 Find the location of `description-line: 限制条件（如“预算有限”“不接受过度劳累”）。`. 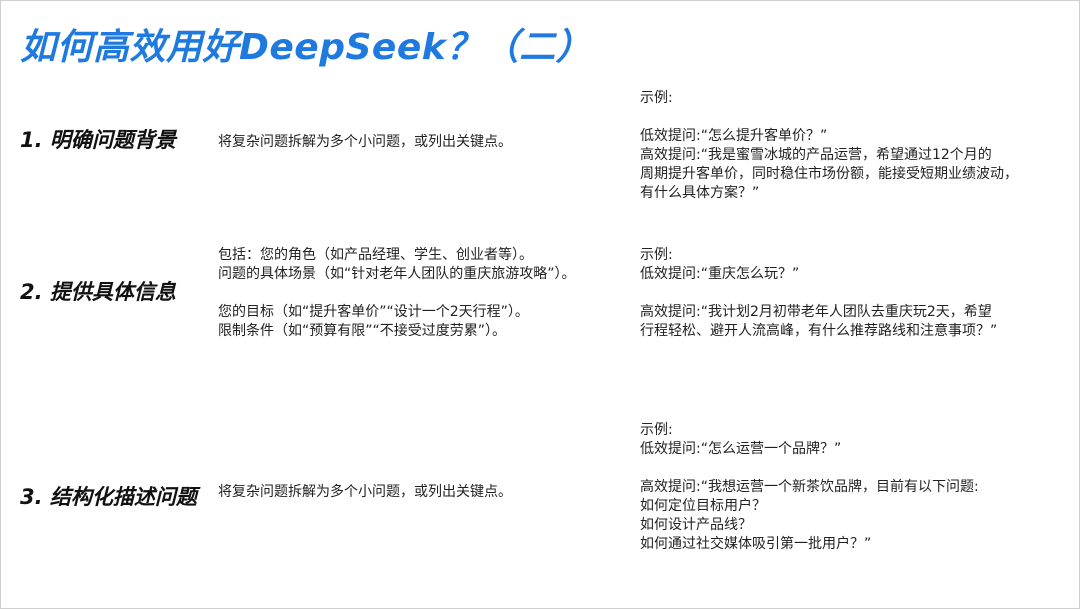

description-line: 限制条件（如“预算有限”“不接受过度劳累”）。 is located at coordinates (362, 331).